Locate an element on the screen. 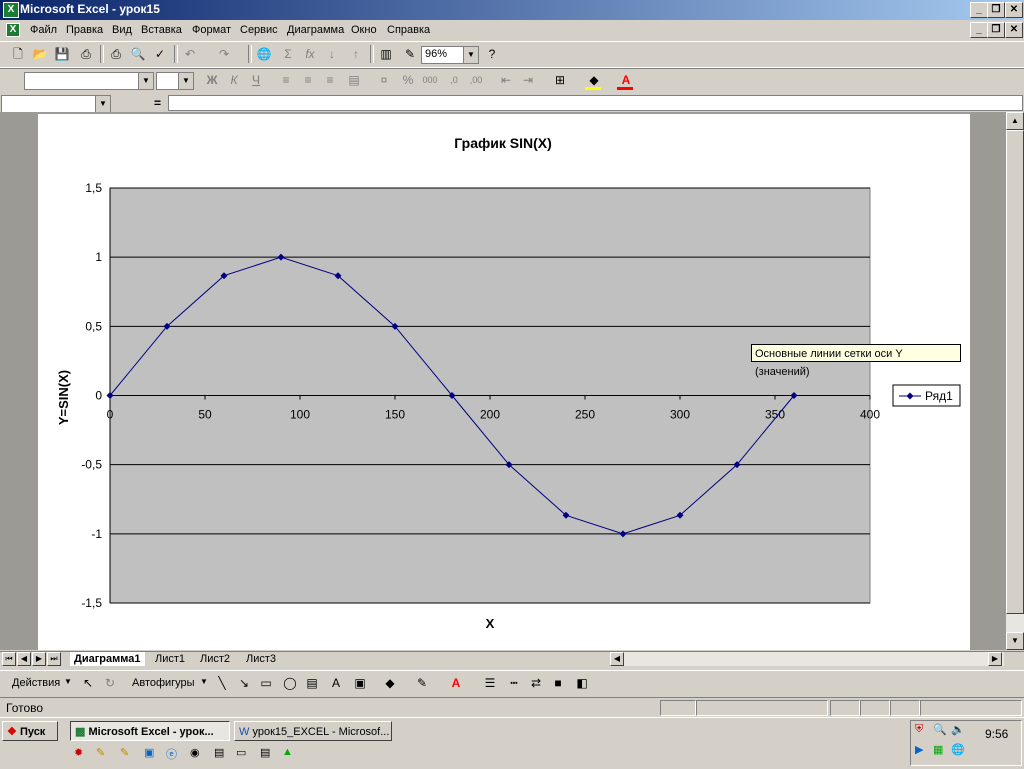 Image resolution: width=1024 pixels, height=769 pixels. quick-launch-icon: ✎ is located at coordinates (124, 752).